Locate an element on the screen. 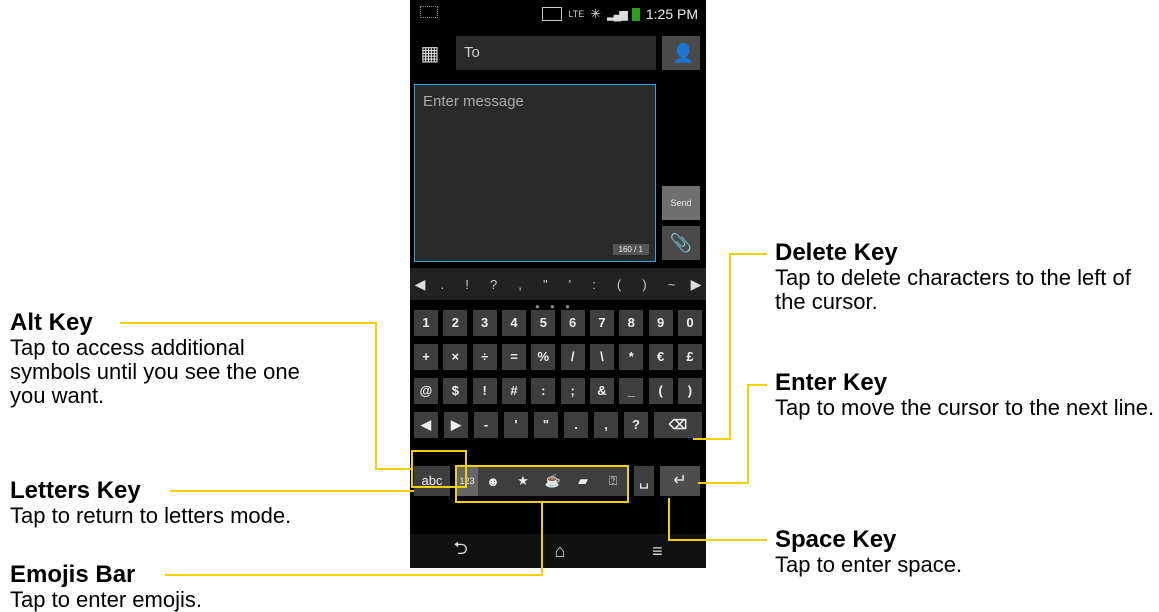  enter-key-line-h is located at coordinates (723, 483).